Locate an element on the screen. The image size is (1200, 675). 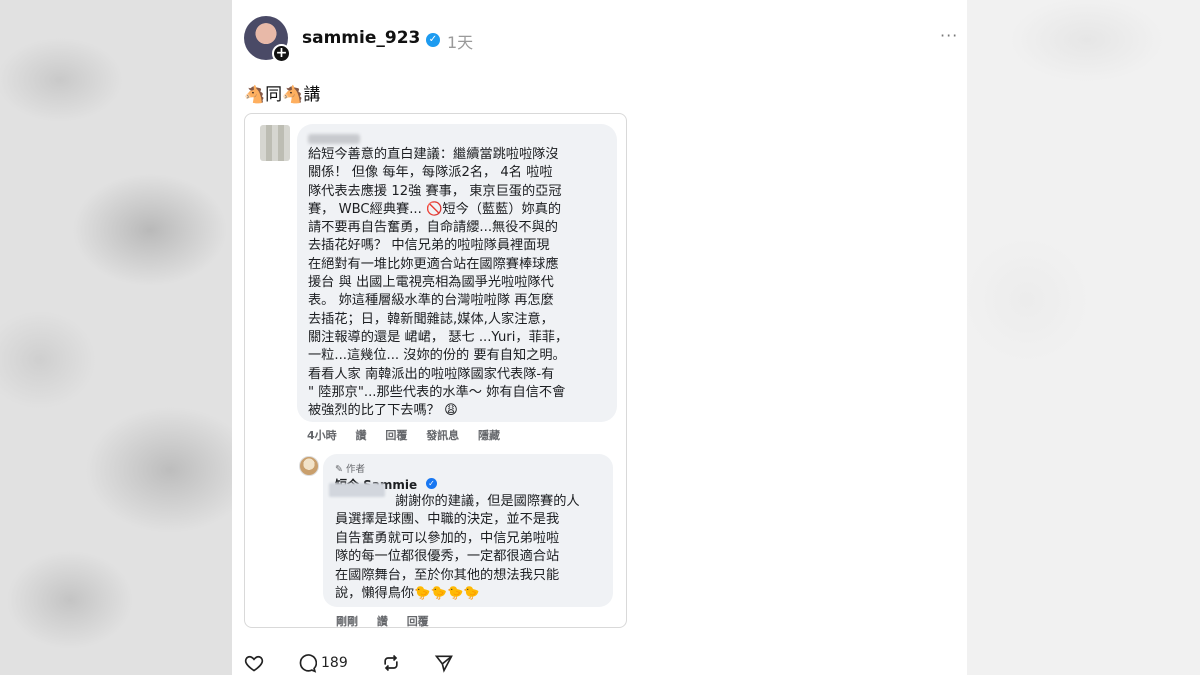
comment-time: 4小時 is located at coordinates (322, 435).